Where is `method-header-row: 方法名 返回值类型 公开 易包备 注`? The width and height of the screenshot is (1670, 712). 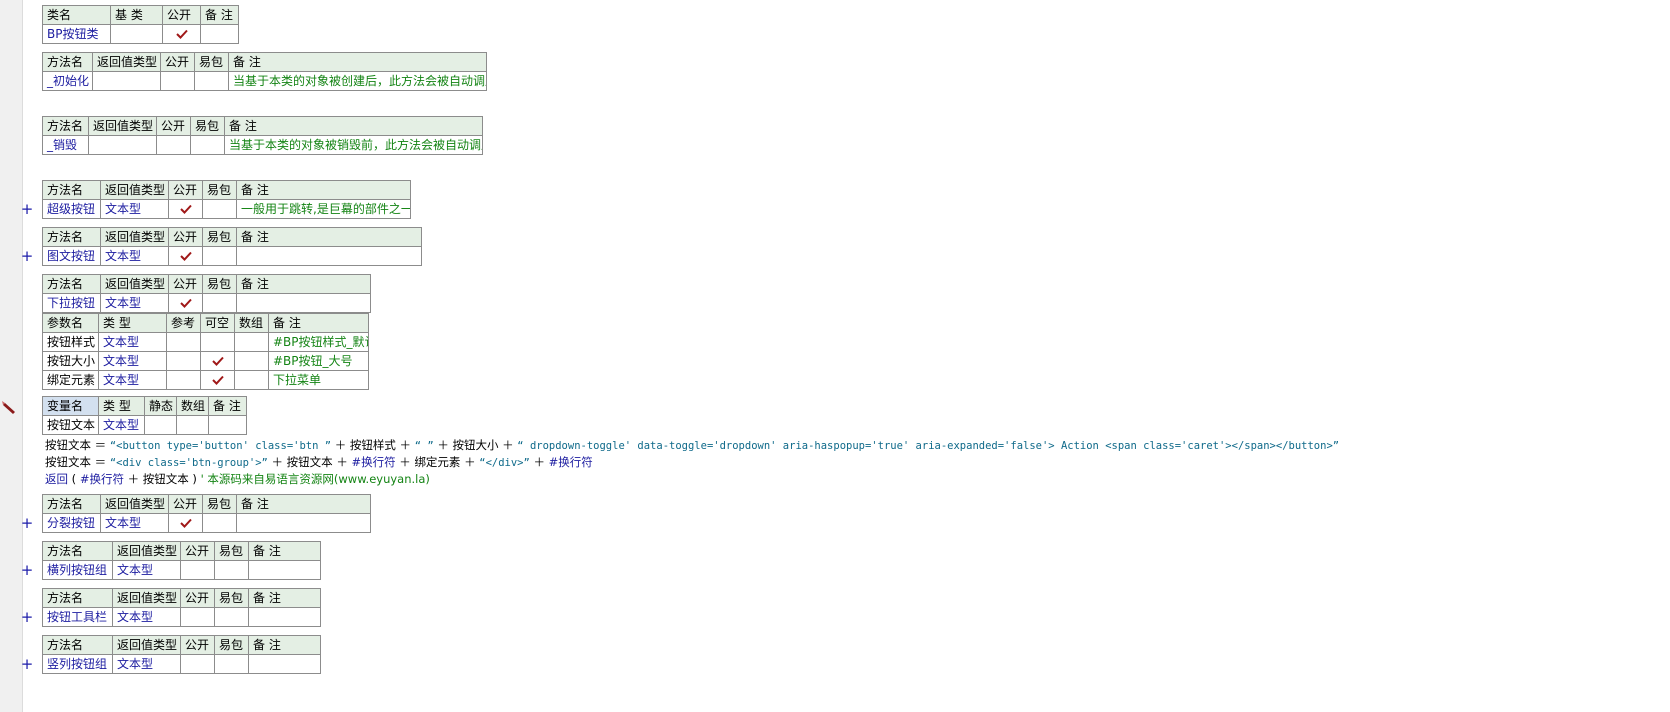 method-header-row: 方法名 返回值类型 公开 易包备 注 is located at coordinates (181, 645).